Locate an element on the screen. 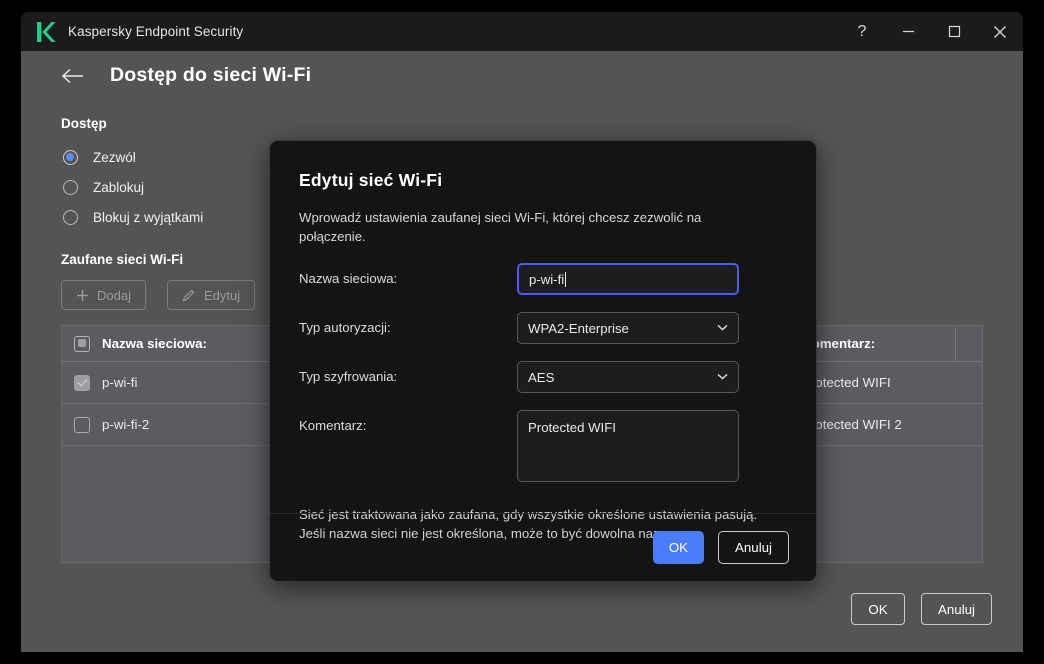 This screenshot has width=1044, height=664. field-auth-type: Typ autoryzacji: WPA2-Enterprise is located at coordinates (543, 328).